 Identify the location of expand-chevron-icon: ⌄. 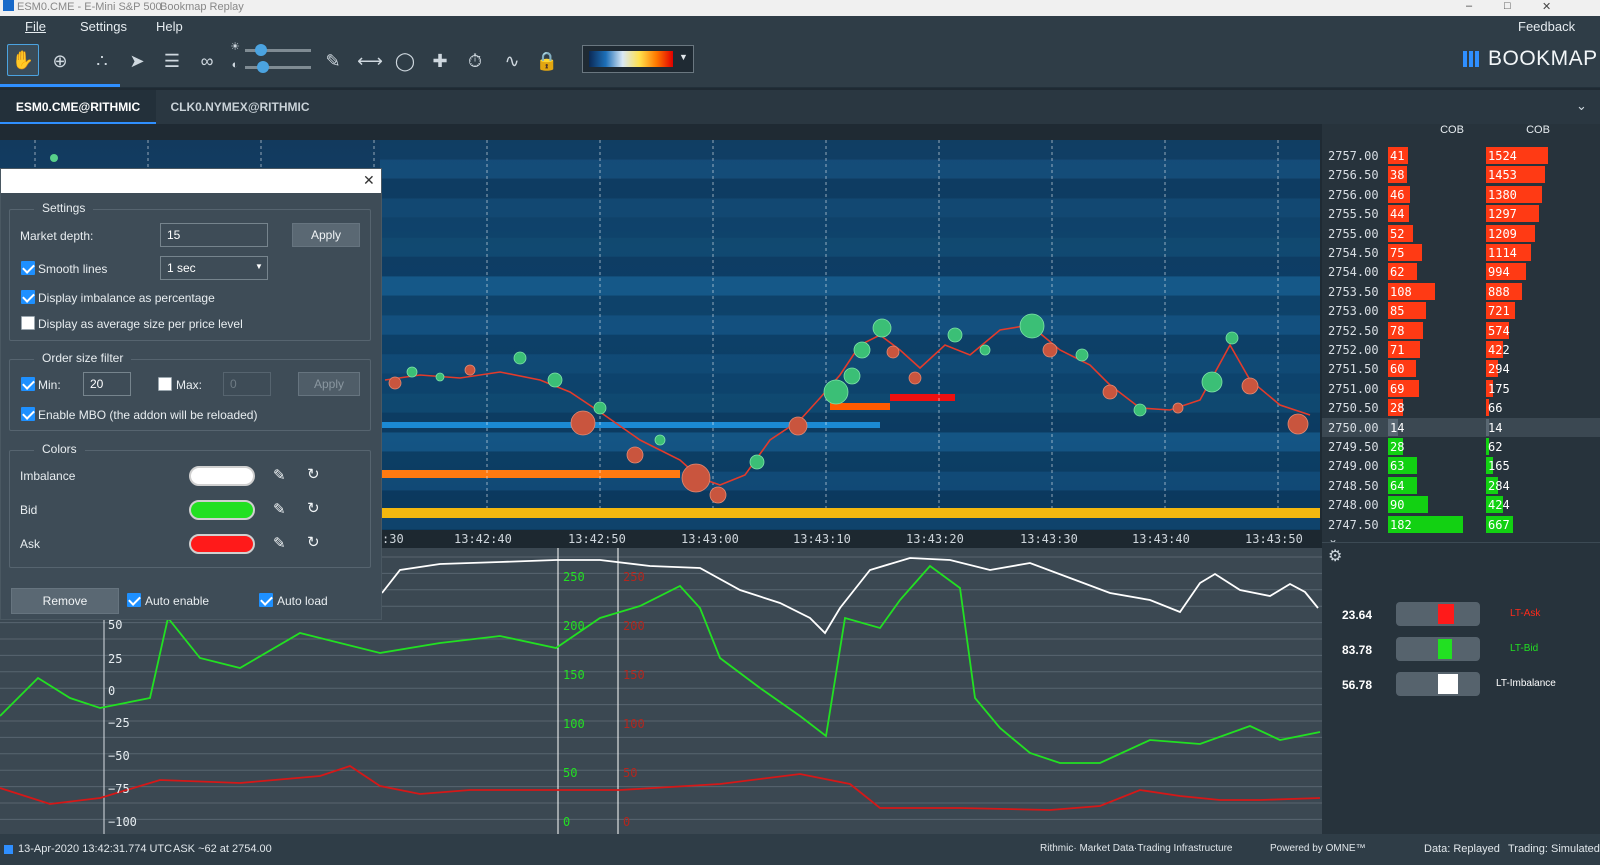
(1333, 539).